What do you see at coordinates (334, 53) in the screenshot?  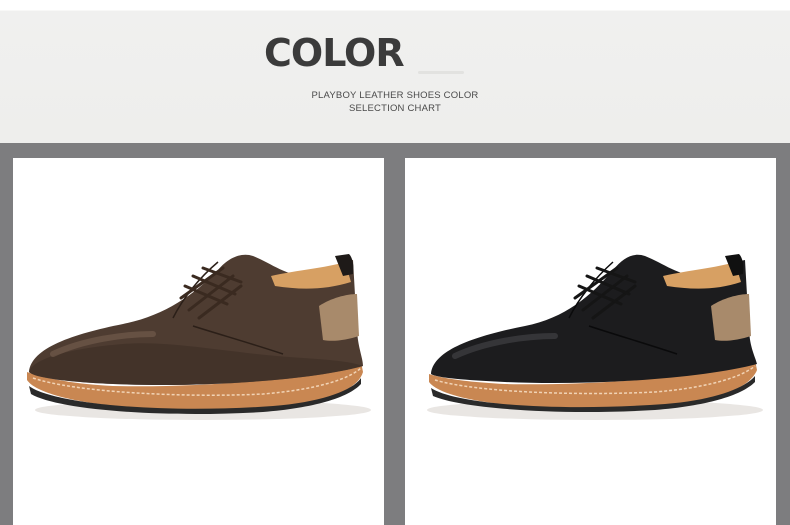 I see `page-title: COLOR` at bounding box center [334, 53].